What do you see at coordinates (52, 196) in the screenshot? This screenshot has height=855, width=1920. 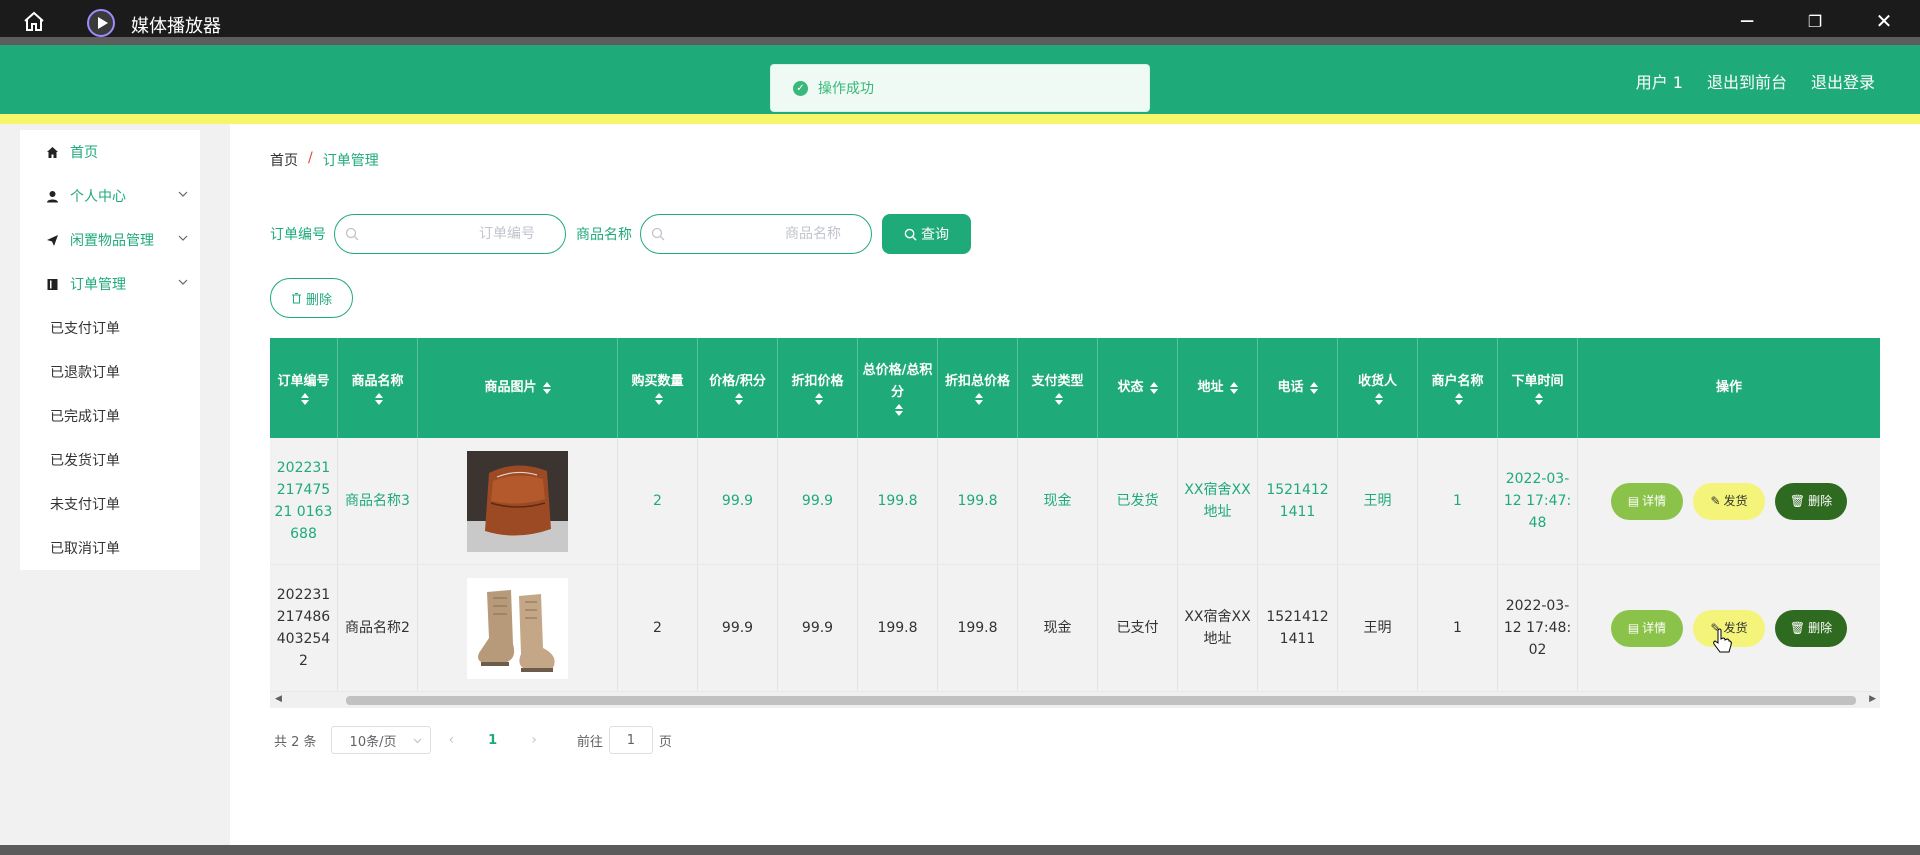 I see `person-icon` at bounding box center [52, 196].